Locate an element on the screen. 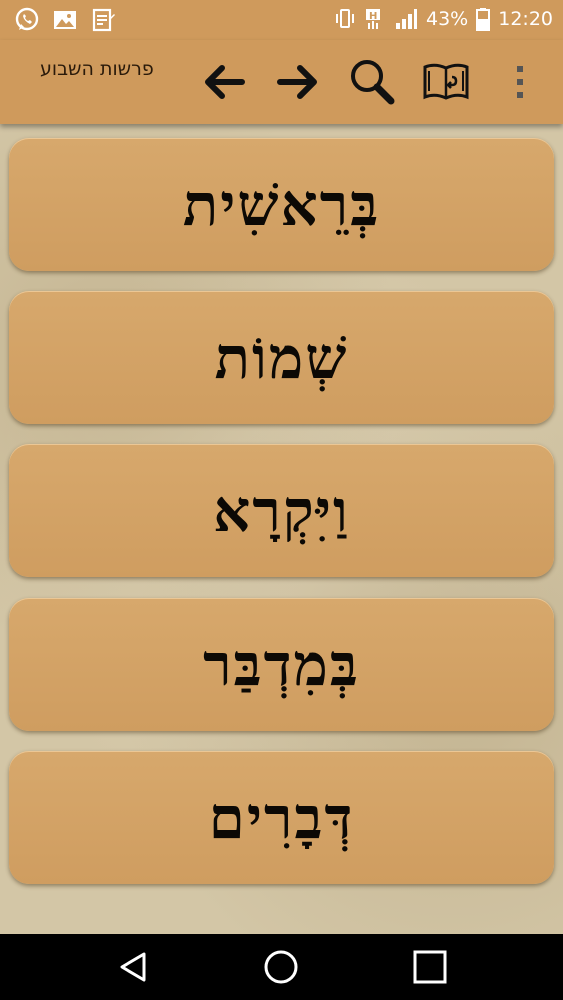 The height and width of the screenshot is (1000, 563). system-nav-bar is located at coordinates (281, 967).